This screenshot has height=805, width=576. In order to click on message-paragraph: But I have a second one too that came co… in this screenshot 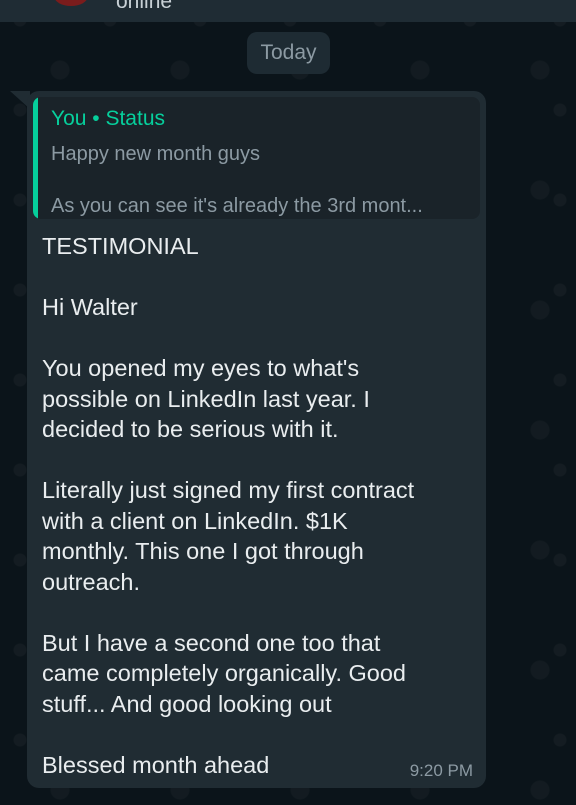, I will do `click(224, 673)`.